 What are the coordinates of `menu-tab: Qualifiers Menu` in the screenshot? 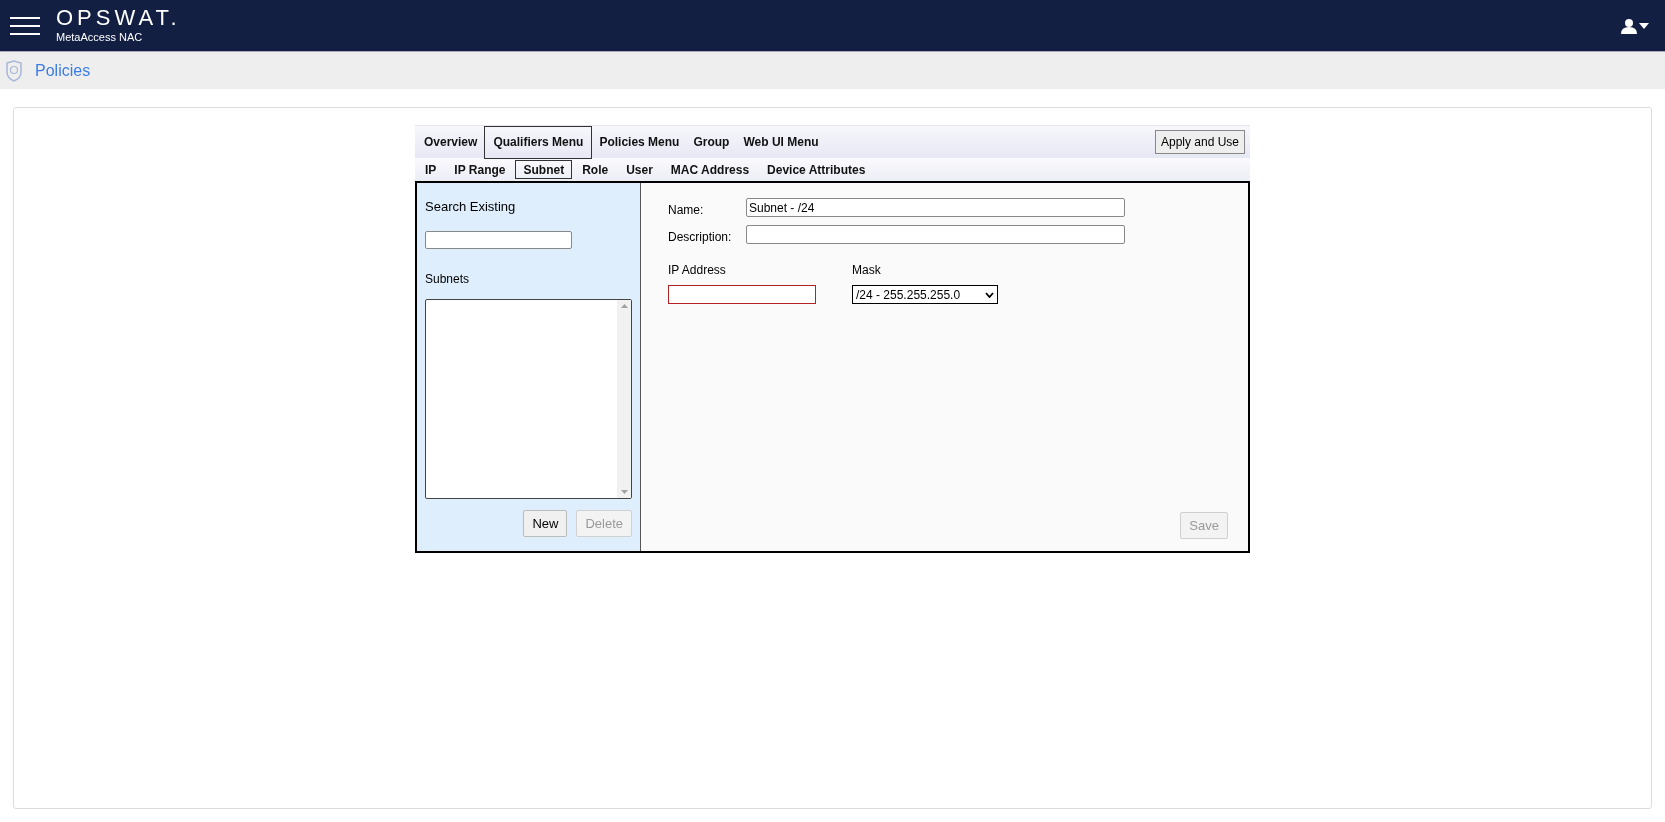 It's located at (538, 142).